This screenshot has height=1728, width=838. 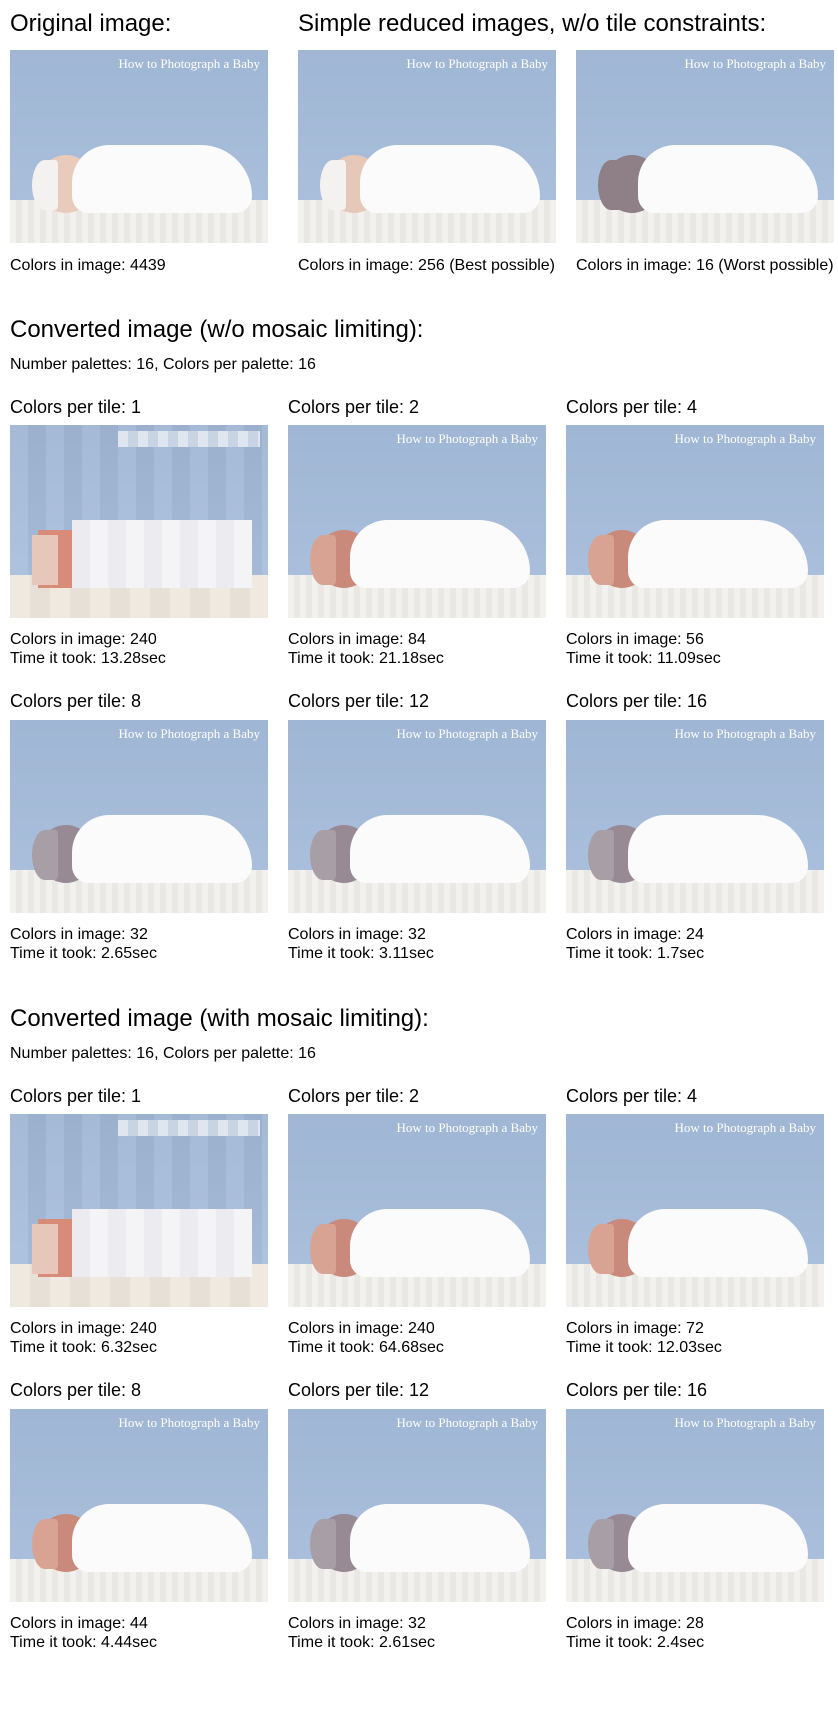 I want to click on result-caption: Colors in image: 24 Time it took: 1.7sec, so click(x=635, y=944).